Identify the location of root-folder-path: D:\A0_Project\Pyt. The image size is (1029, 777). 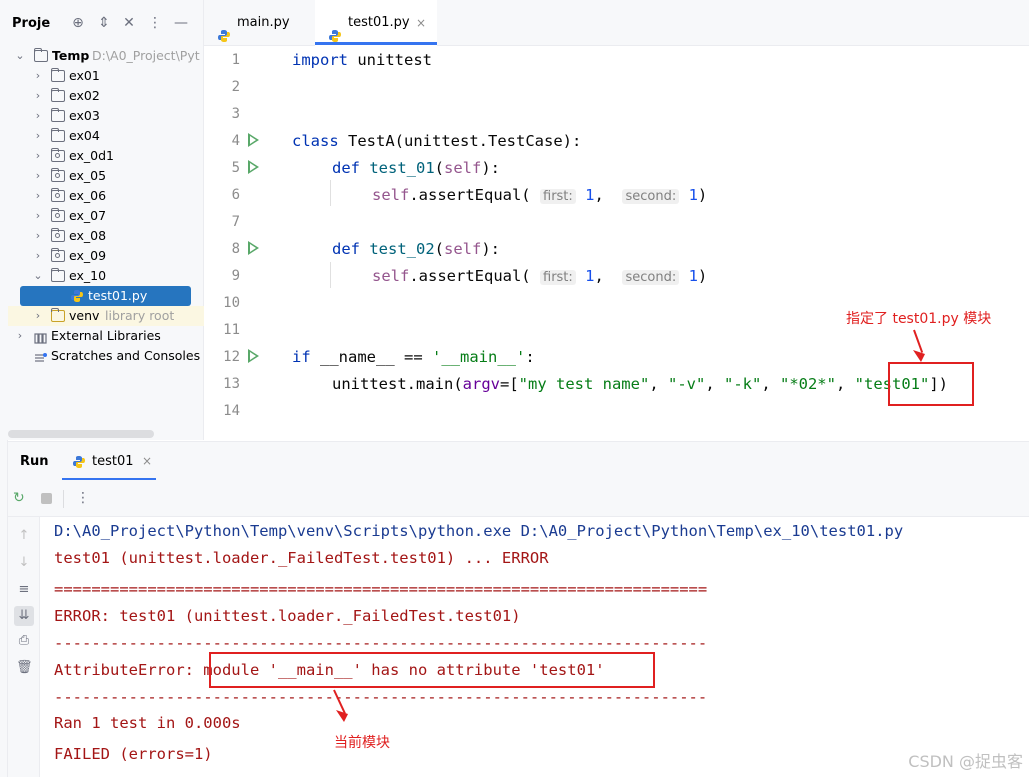
(146, 55).